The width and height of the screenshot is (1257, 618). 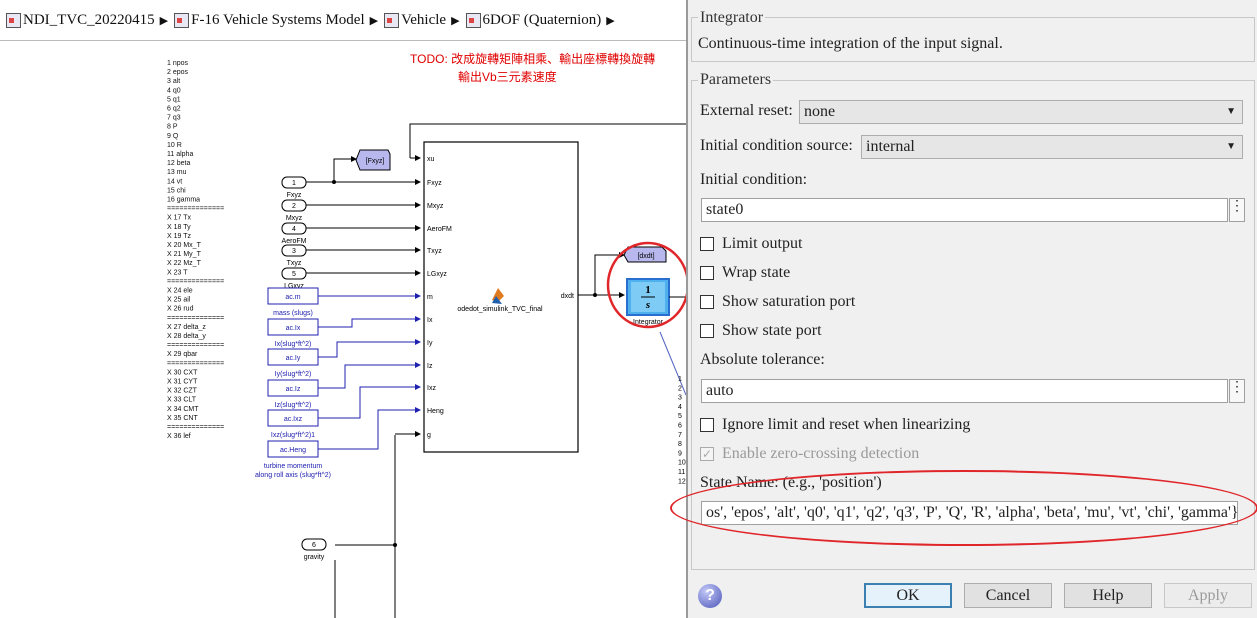 I want to click on checkbox-box, so click(x=707, y=273).